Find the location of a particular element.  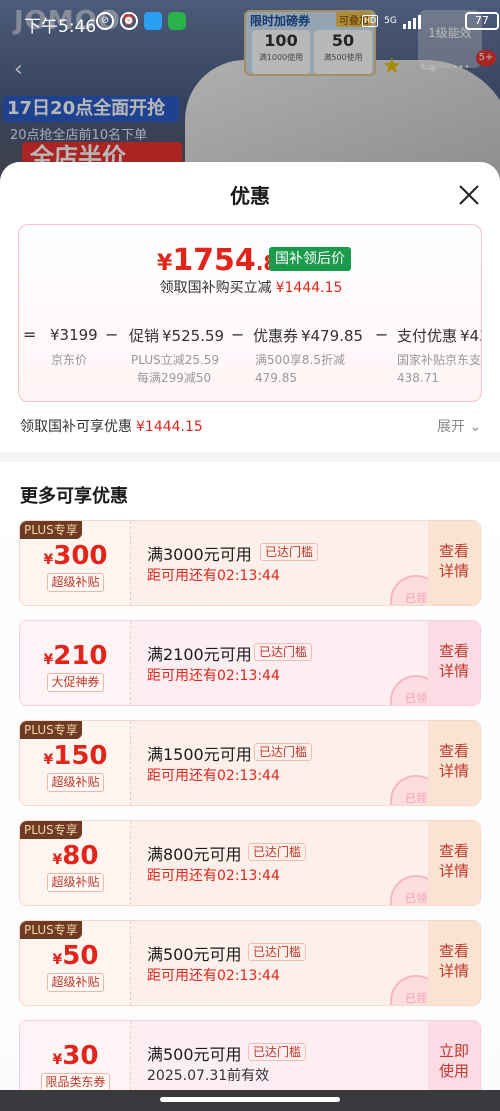

wechat-icon is located at coordinates (177, 21).